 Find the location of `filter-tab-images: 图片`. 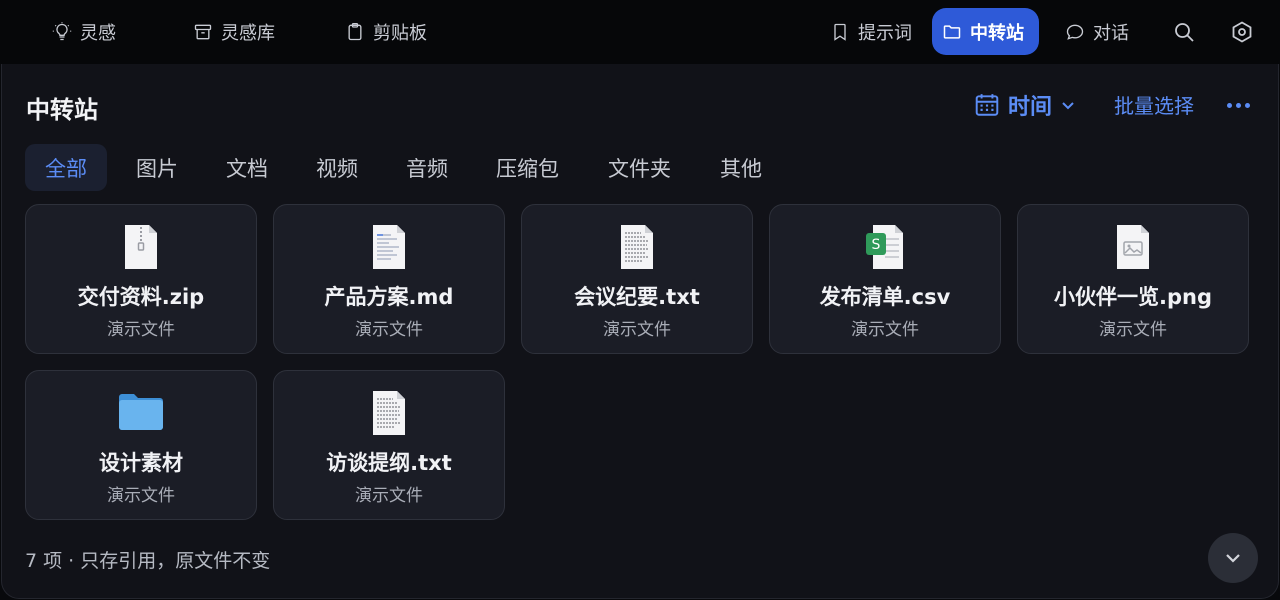

filter-tab-images: 图片 is located at coordinates (157, 167).